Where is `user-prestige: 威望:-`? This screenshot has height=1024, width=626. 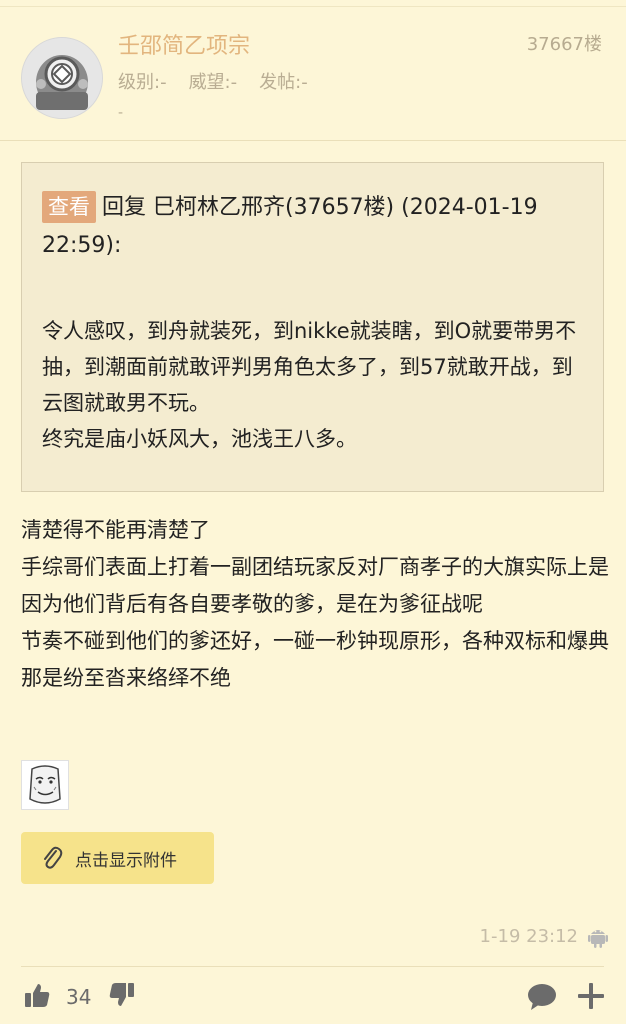
user-prestige: 威望:- is located at coordinates (213, 82).